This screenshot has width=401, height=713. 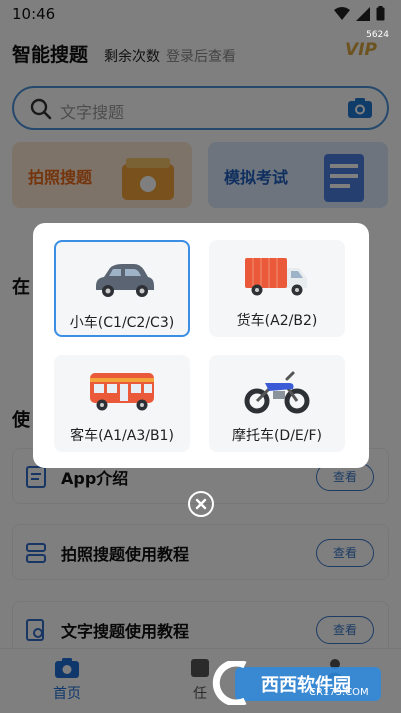 I want to click on site-watermark: 西西软件园 CR173.COM, so click(x=293, y=683).